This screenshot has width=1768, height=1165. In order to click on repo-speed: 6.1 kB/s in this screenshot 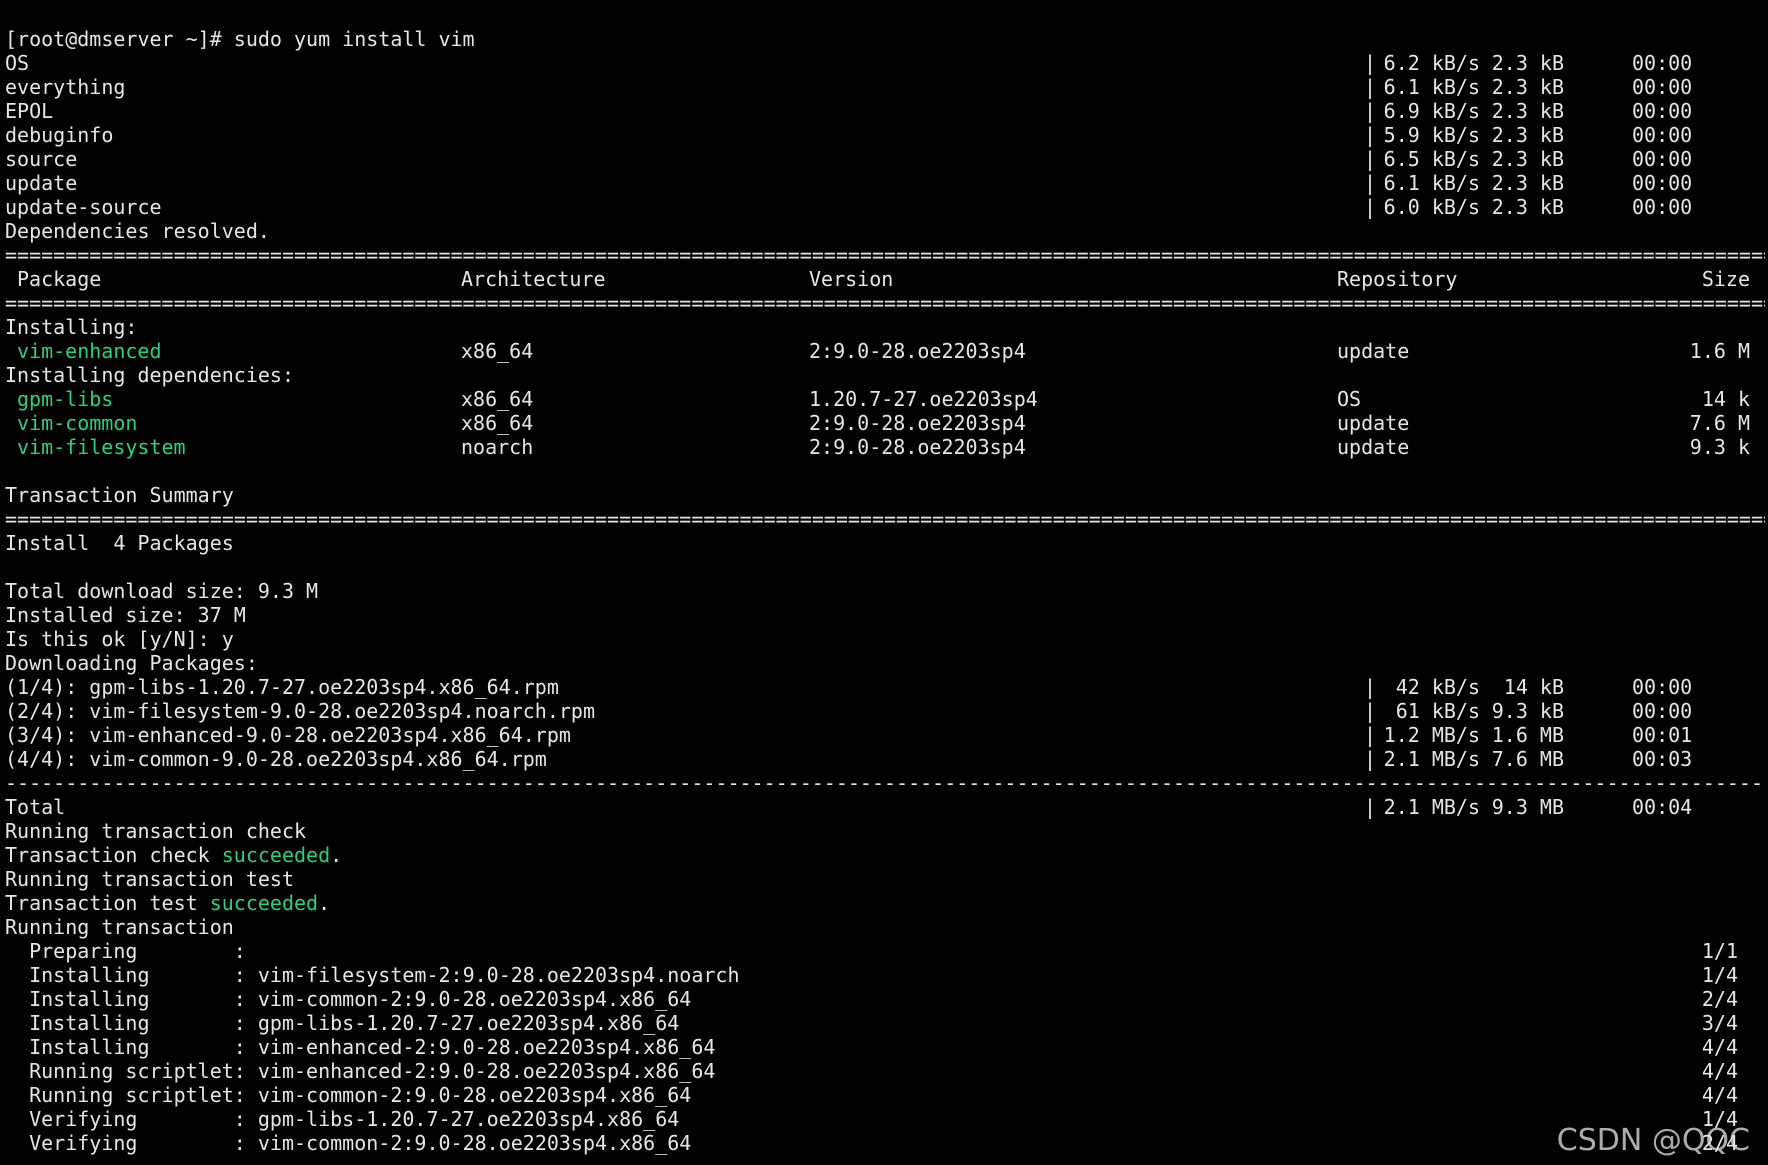, I will do `click(1431, 87)`.